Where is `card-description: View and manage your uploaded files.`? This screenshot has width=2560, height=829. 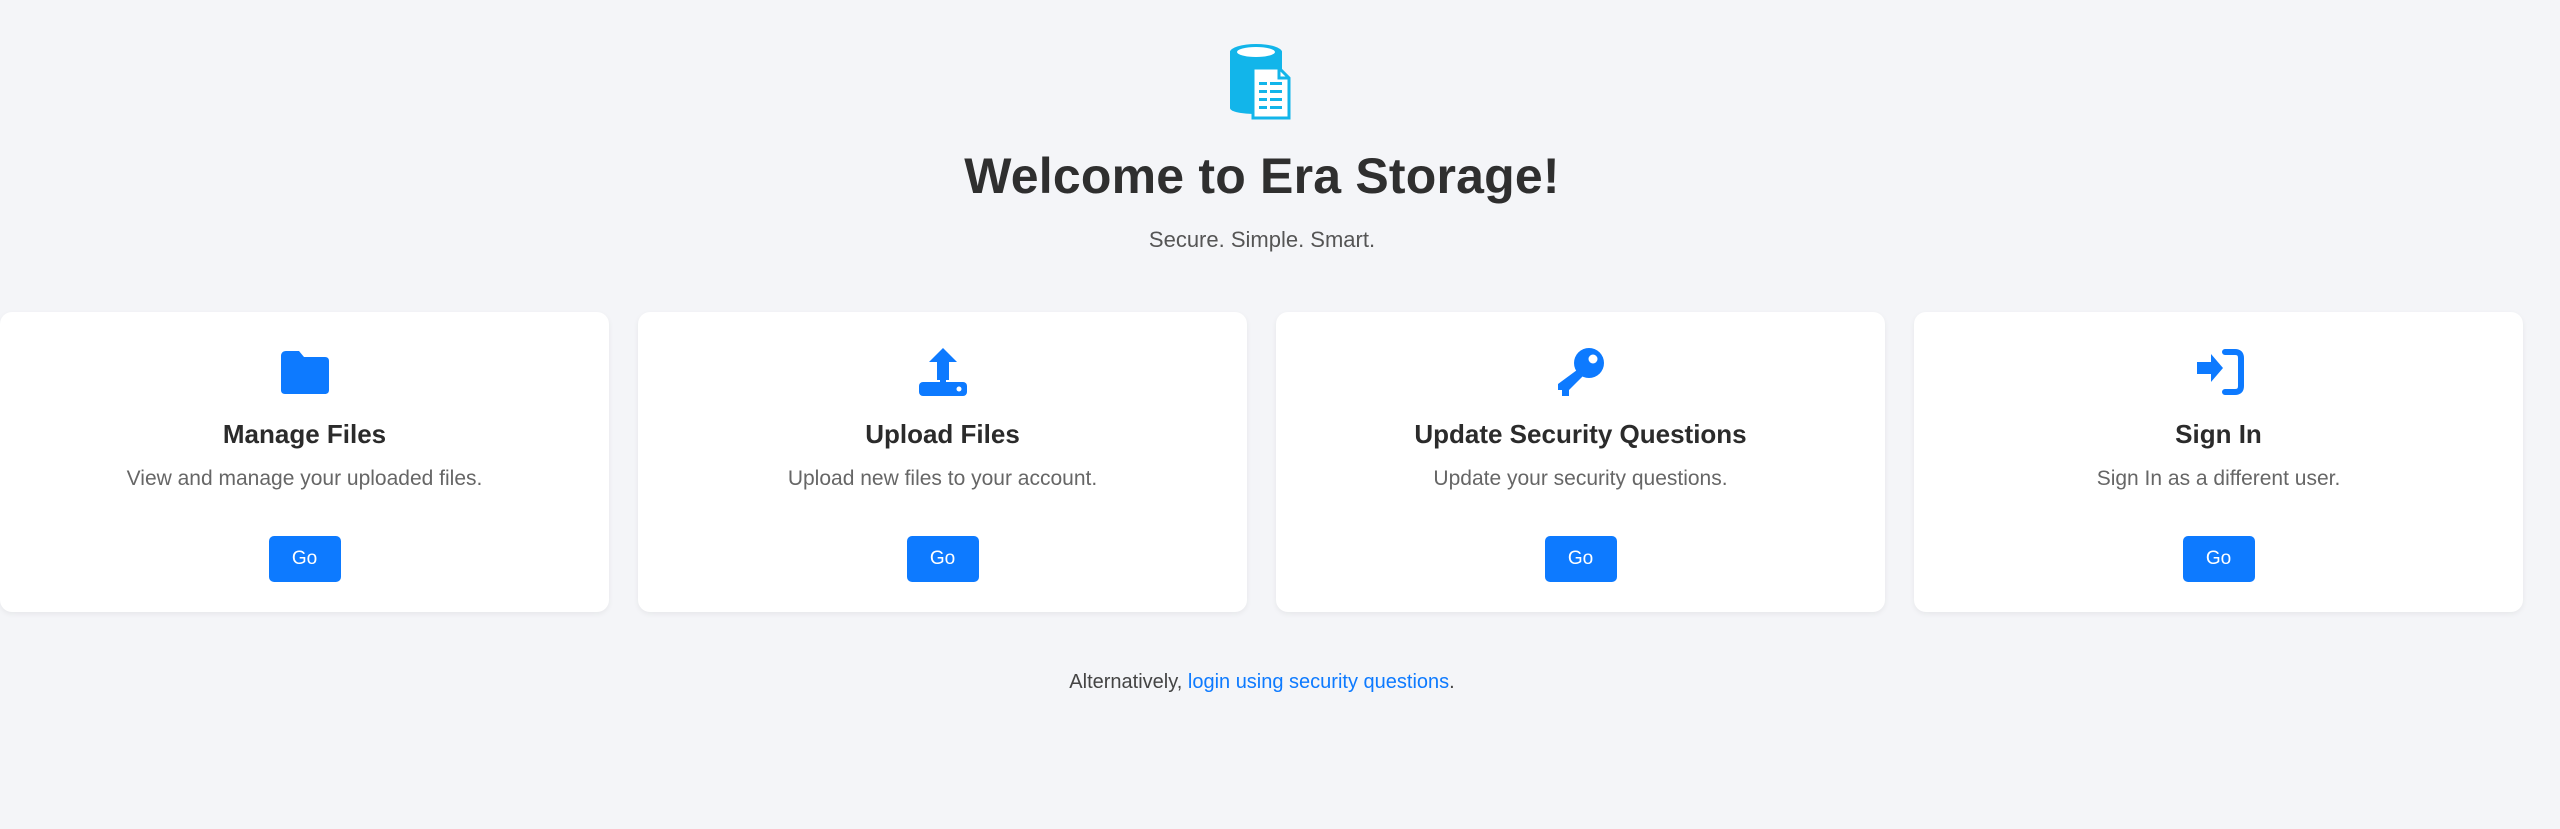
card-description: View and manage your uploaded files. is located at coordinates (304, 478).